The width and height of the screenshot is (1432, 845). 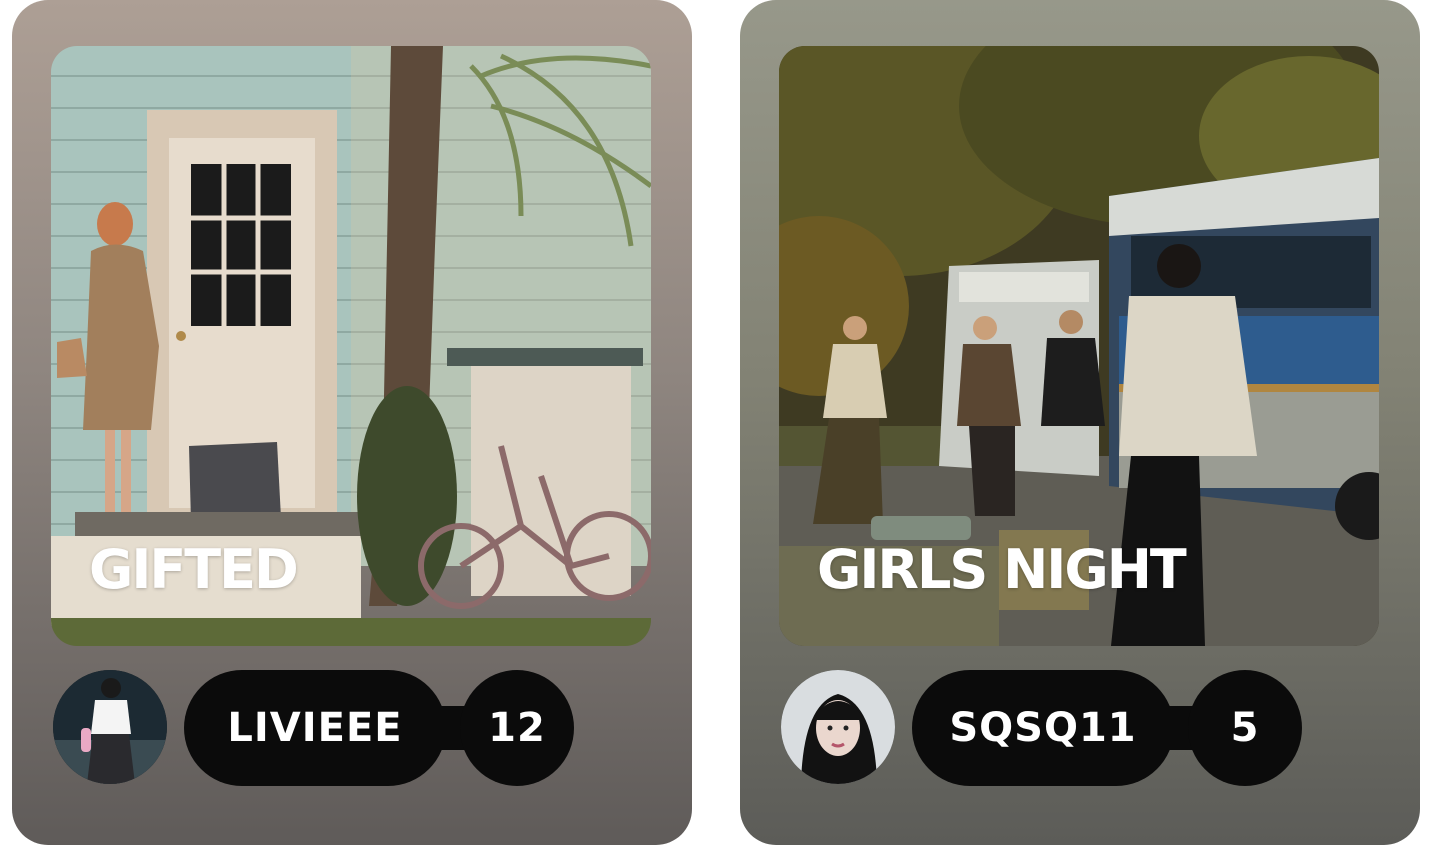 I want to click on username-label: SQSQ11, so click(x=1043, y=728).